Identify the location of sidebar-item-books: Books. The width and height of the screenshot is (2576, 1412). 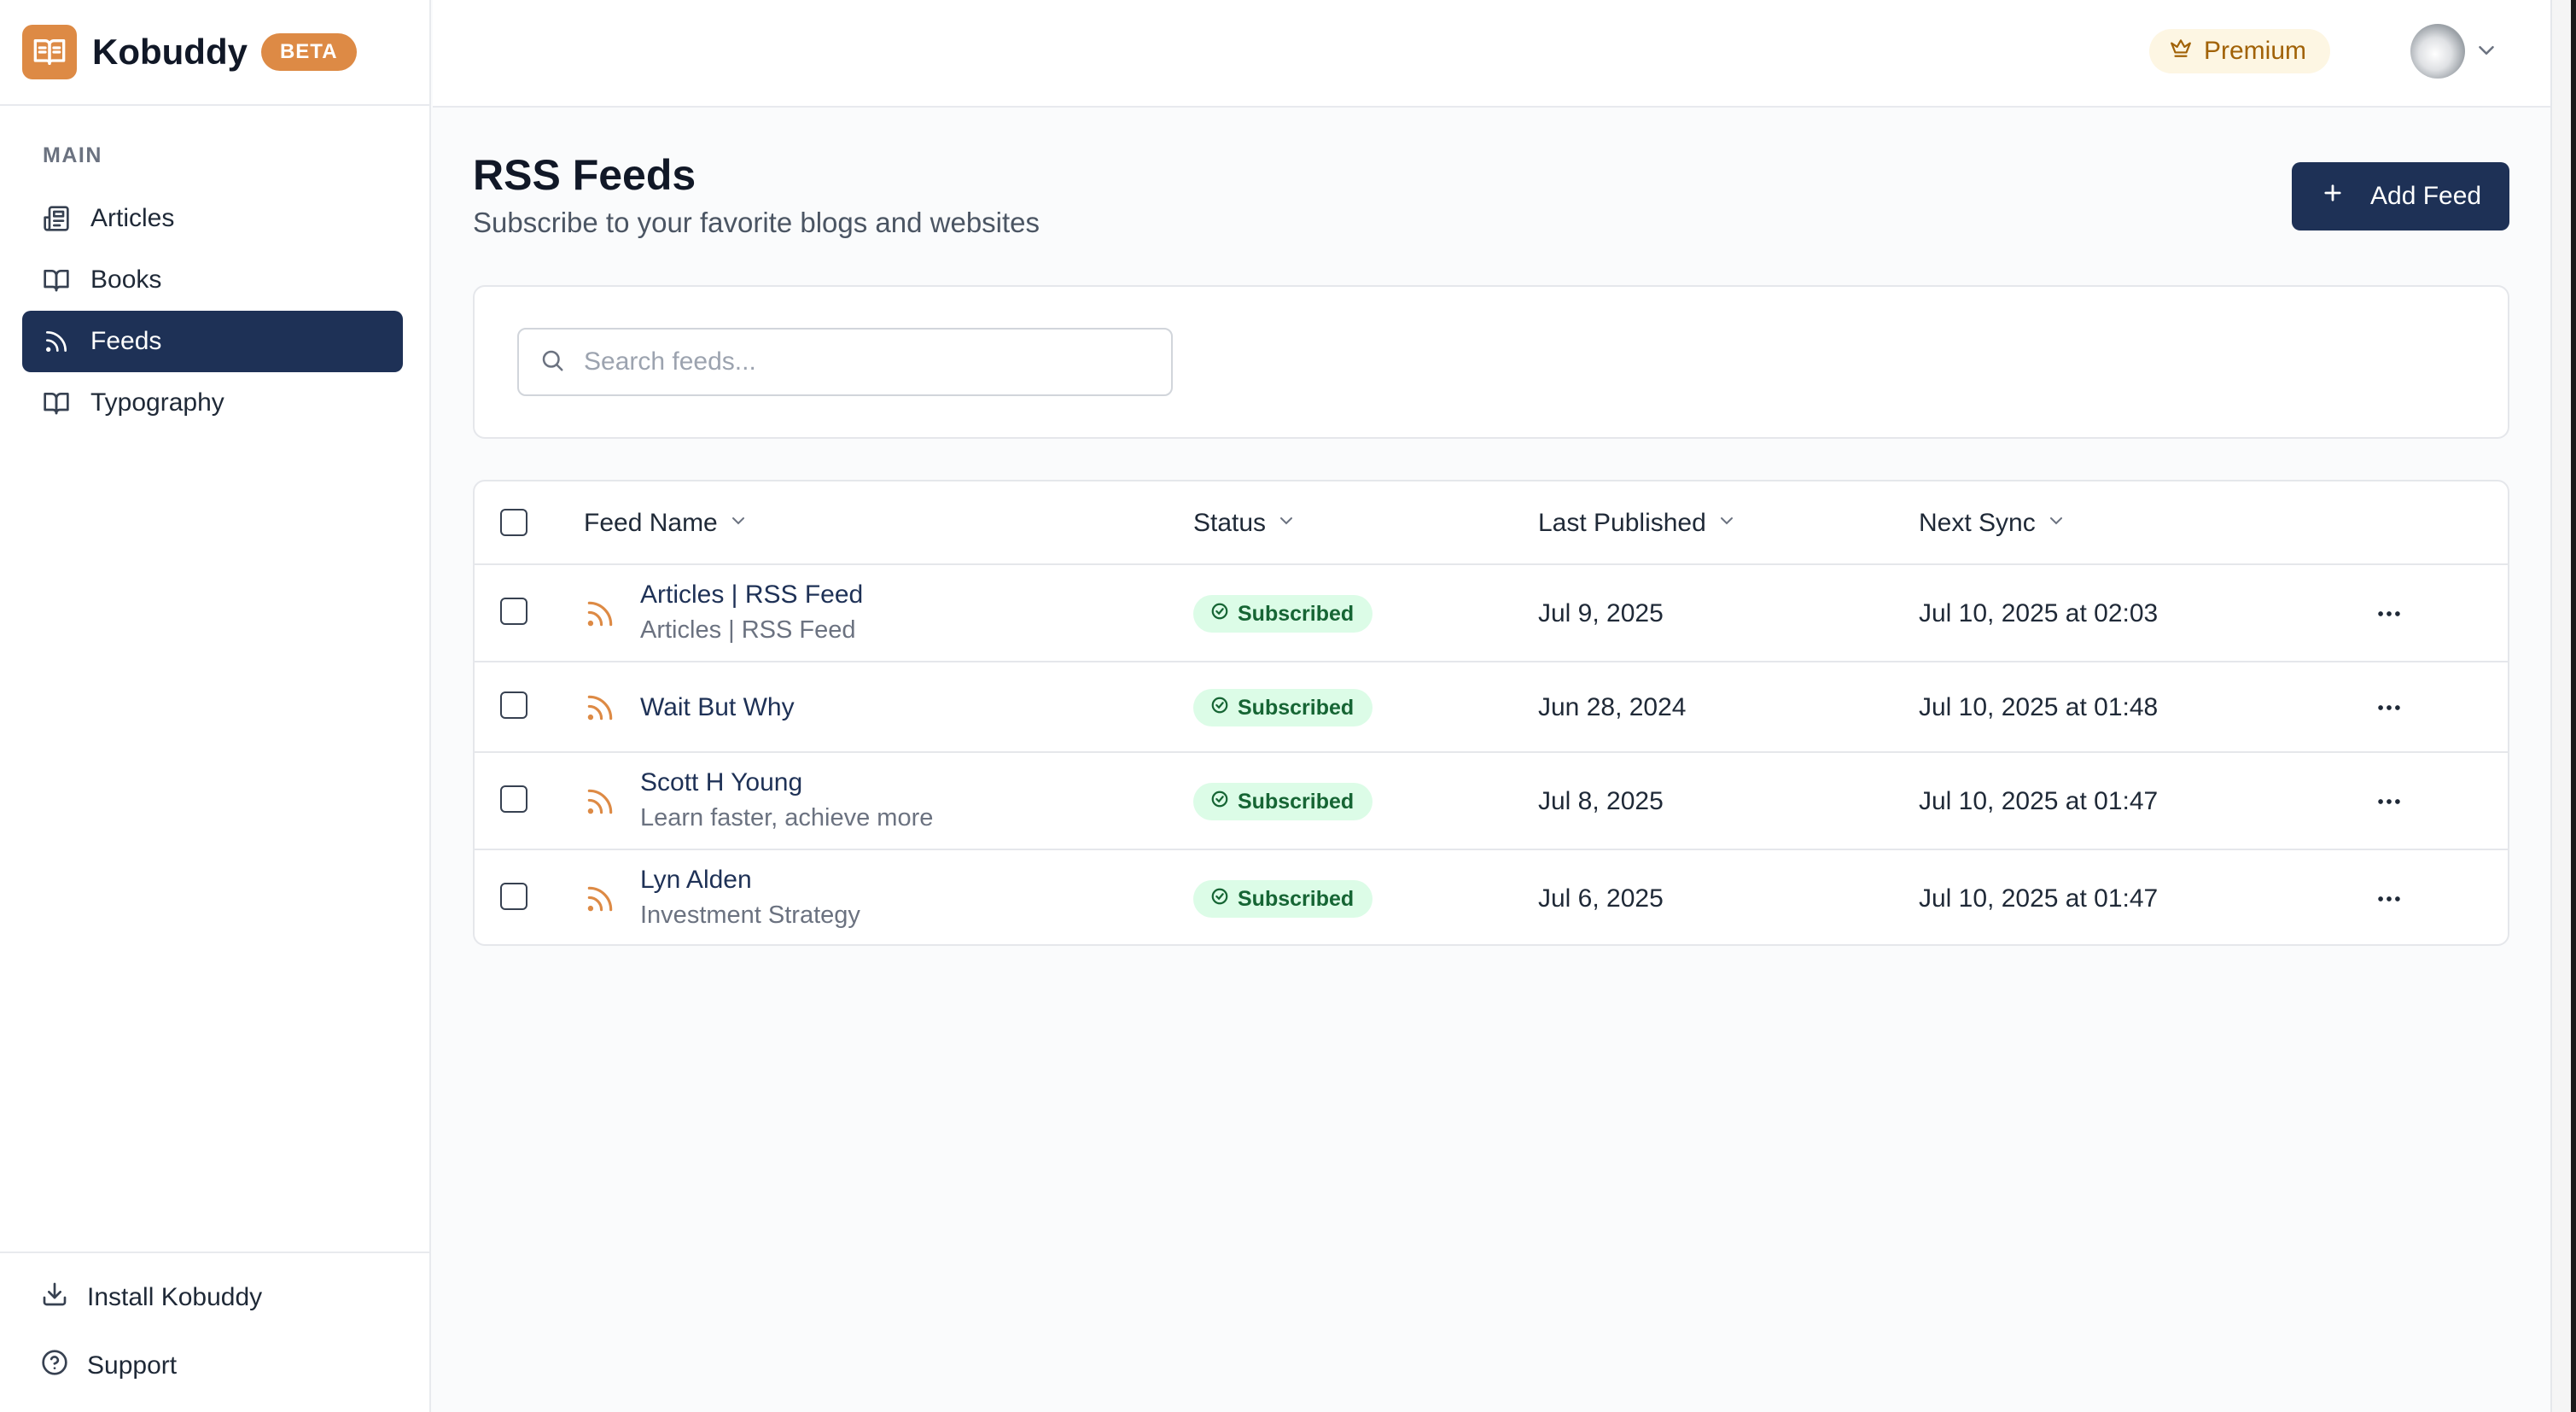
(212, 280).